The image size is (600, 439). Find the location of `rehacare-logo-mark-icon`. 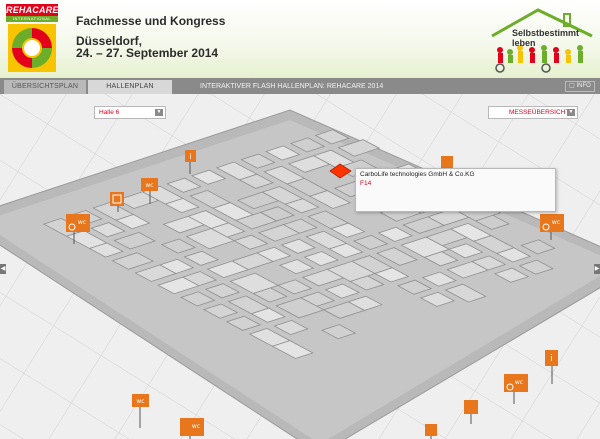

rehacare-logo-mark-icon is located at coordinates (32, 48).